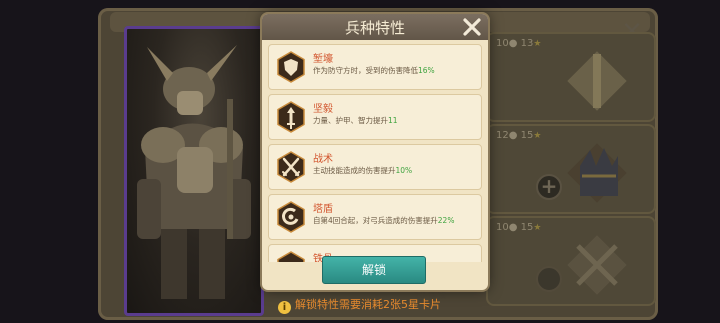 The width and height of the screenshot is (720, 323). I want to click on tower-equipment-icon, so click(597, 81).